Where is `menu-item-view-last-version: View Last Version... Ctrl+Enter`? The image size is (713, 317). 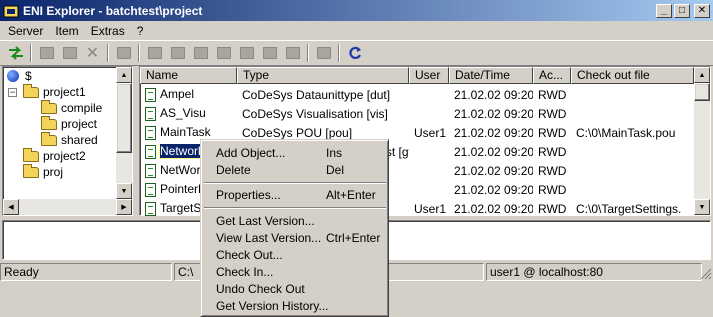
menu-item-view-last-version: View Last Version... Ctrl+Enter is located at coordinates (295, 237).